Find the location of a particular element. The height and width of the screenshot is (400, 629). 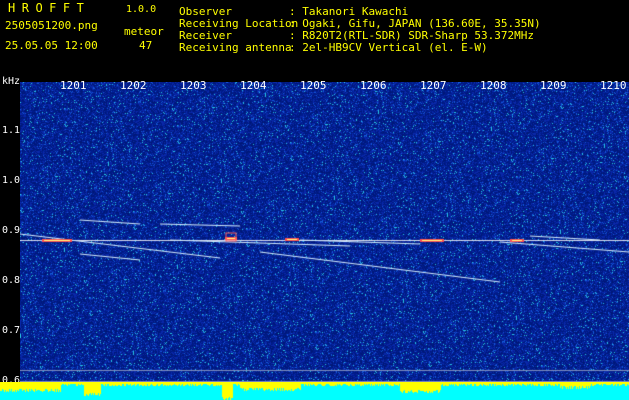

y-tick-label: 0.8 is located at coordinates (11, 280).